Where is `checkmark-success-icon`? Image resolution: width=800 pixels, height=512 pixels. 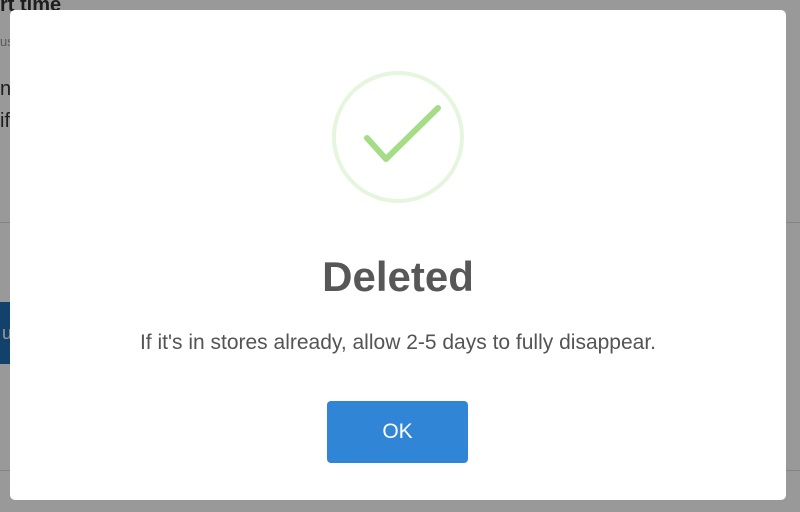 checkmark-success-icon is located at coordinates (398, 137).